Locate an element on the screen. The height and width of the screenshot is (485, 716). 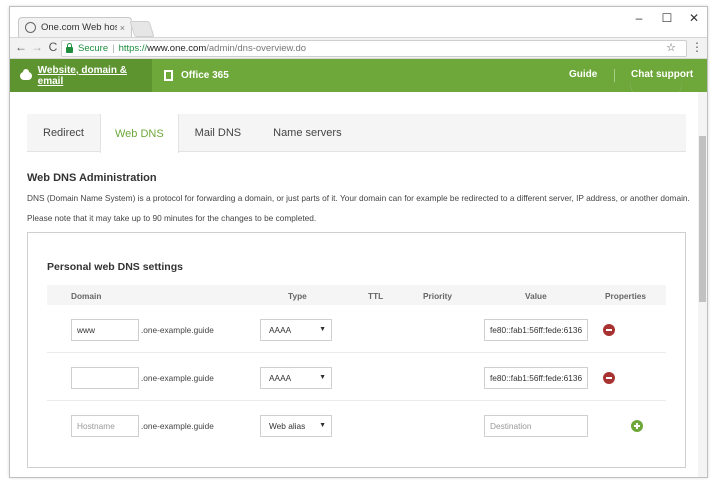
dns-tabs: Redirect Web DNS Mail DNS Name servers is located at coordinates (356, 133).